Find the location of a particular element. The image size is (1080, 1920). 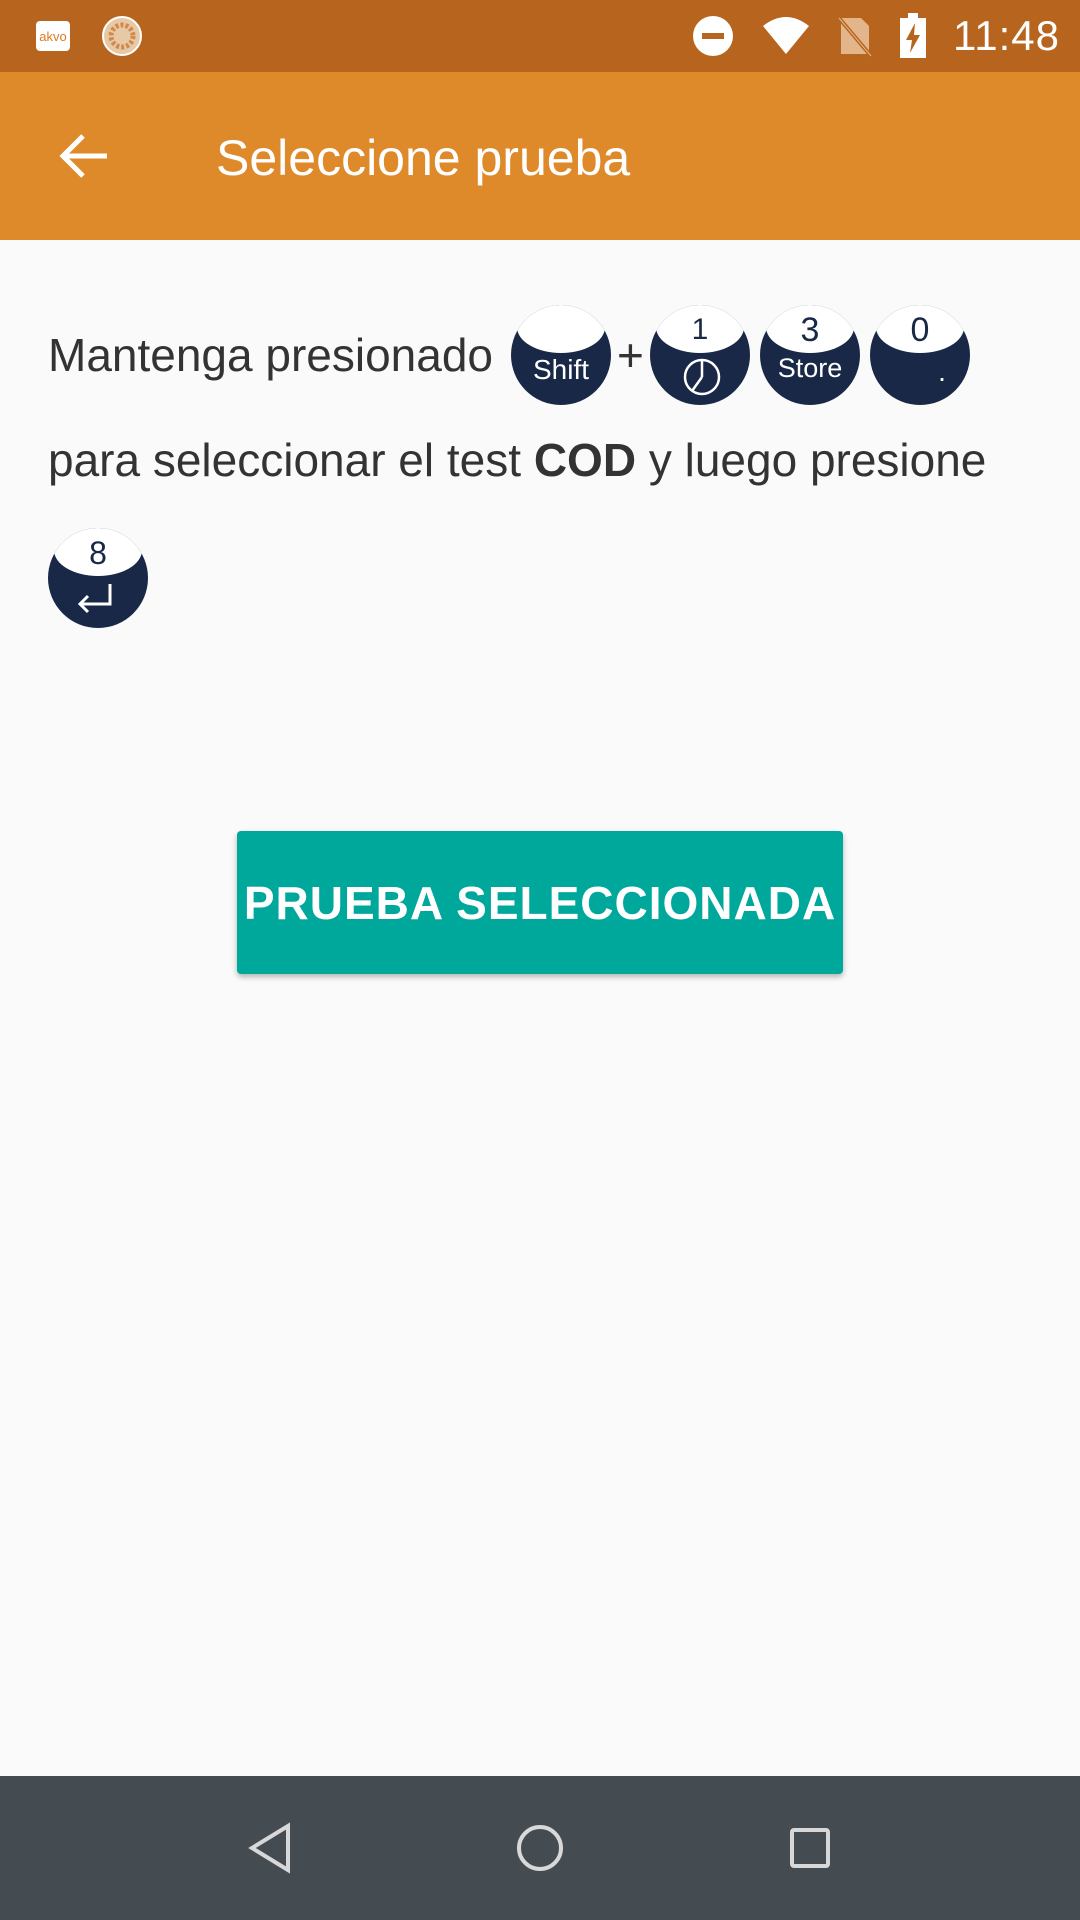

one-key-label: 1 is located at coordinates (700, 329).